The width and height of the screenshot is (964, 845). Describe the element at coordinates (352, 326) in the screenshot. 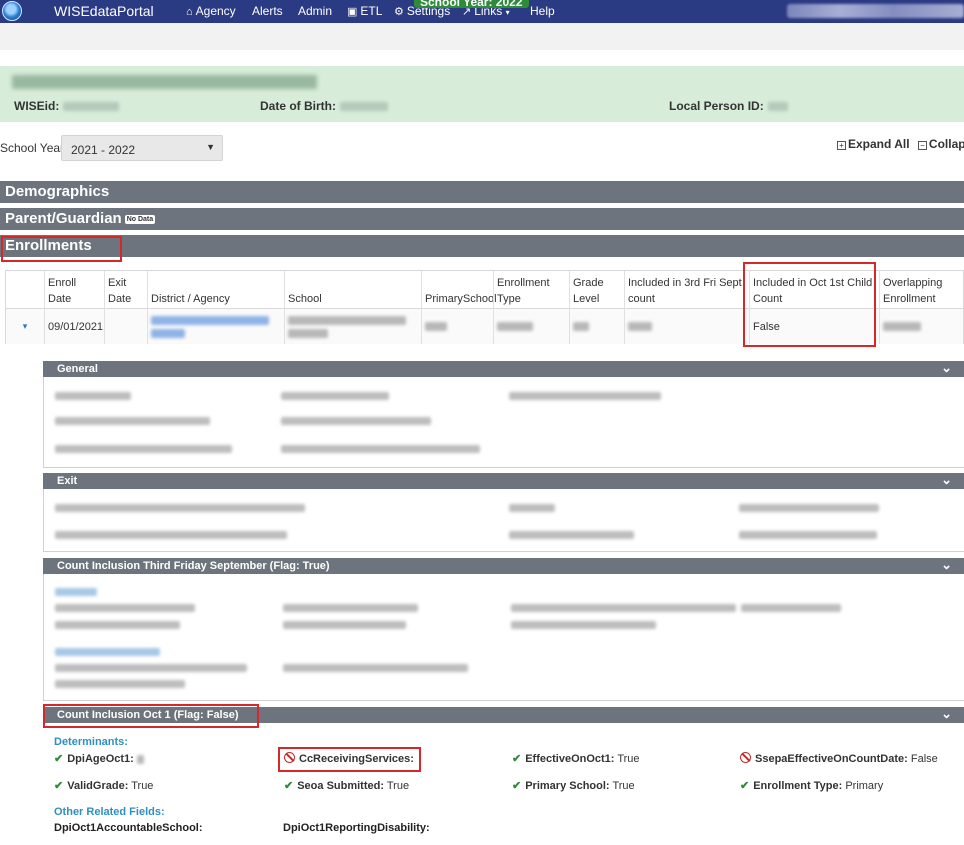

I see `cell-school` at that location.